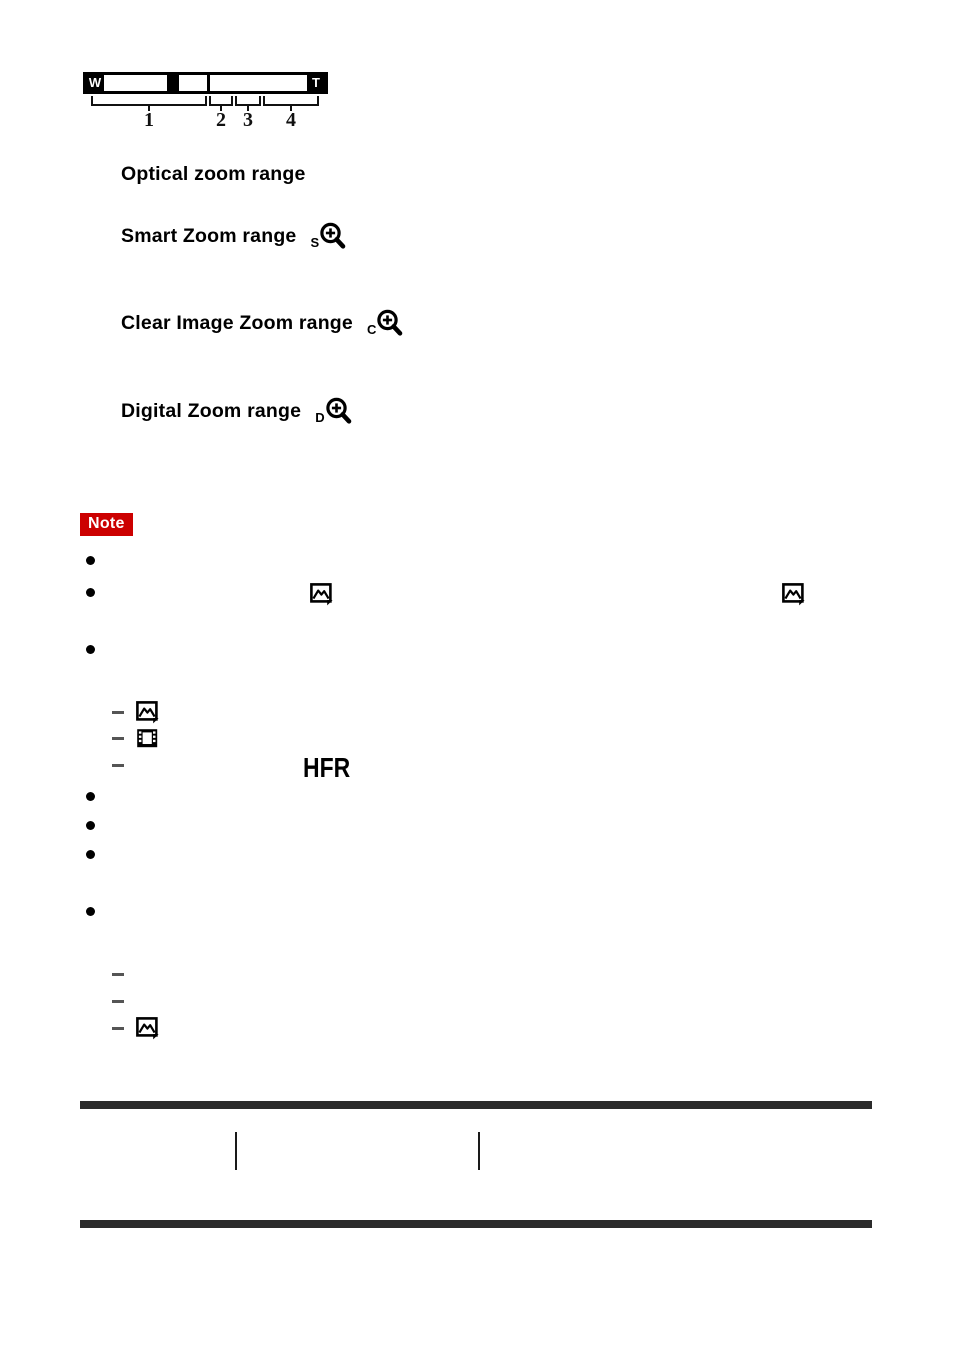 The height and width of the screenshot is (1351, 954). Describe the element at coordinates (173, 83) in the screenshot. I see `zoom-position-marker` at that location.